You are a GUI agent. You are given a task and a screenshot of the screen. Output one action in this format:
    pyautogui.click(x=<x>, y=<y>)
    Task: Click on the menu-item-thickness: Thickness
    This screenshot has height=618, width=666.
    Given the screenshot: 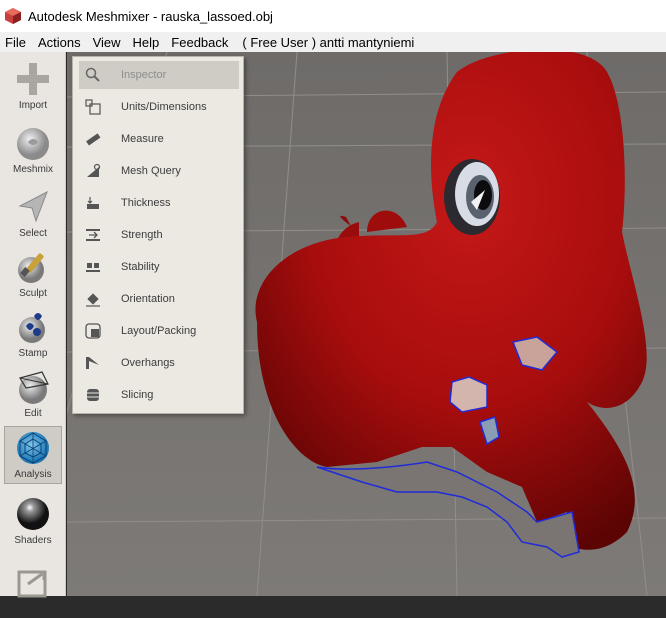 What is the action you would take?
    pyautogui.click(x=159, y=203)
    